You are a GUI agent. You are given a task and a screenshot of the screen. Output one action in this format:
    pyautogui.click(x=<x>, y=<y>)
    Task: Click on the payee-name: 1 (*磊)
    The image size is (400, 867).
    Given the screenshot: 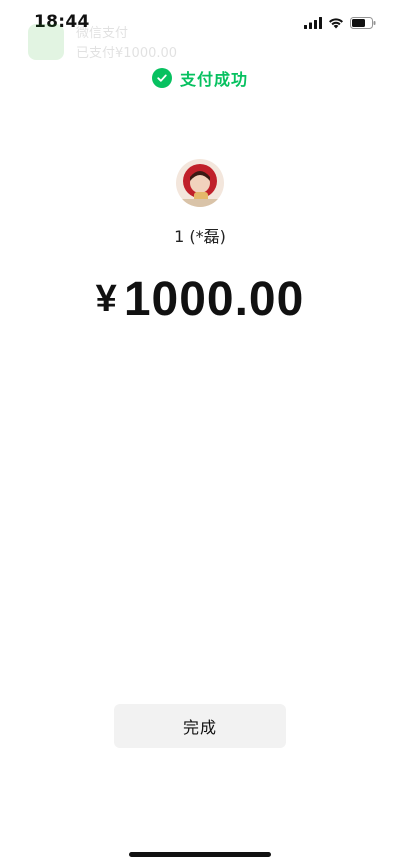 What is the action you would take?
    pyautogui.click(x=200, y=236)
    